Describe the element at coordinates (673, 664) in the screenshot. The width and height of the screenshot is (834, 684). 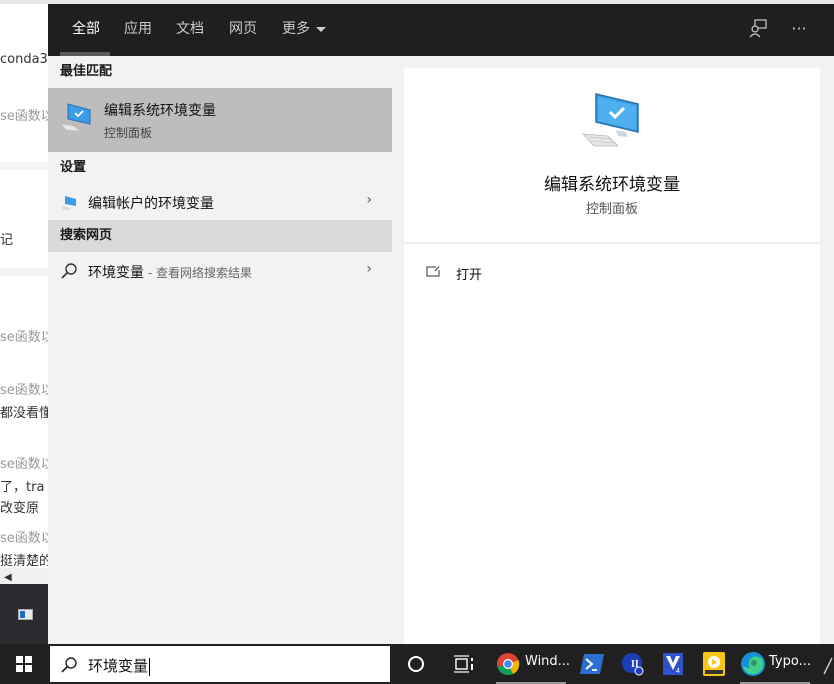
I see `app-v4-icon: 4` at that location.